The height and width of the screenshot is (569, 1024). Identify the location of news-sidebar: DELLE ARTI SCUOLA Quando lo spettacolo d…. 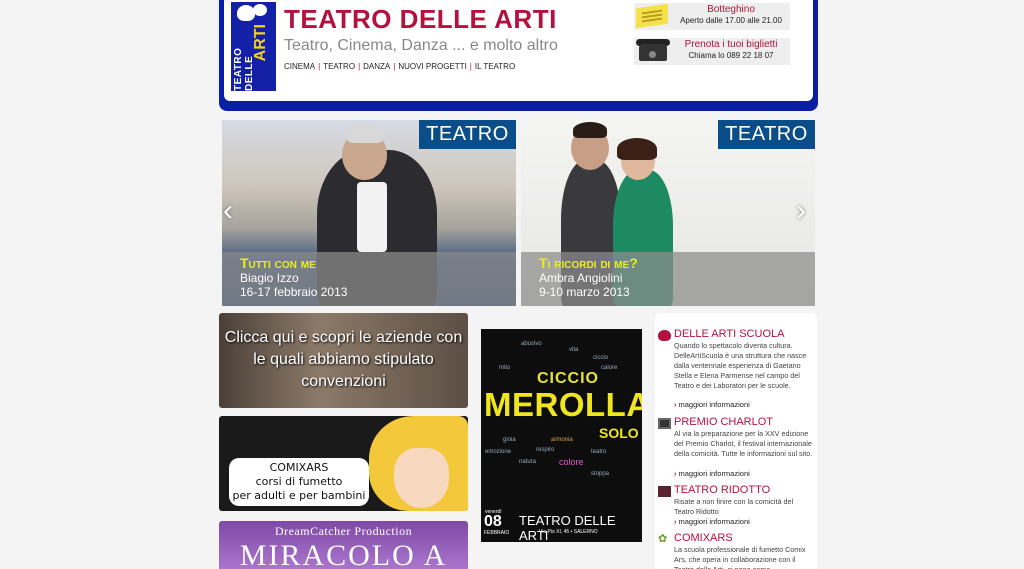
(736, 441).